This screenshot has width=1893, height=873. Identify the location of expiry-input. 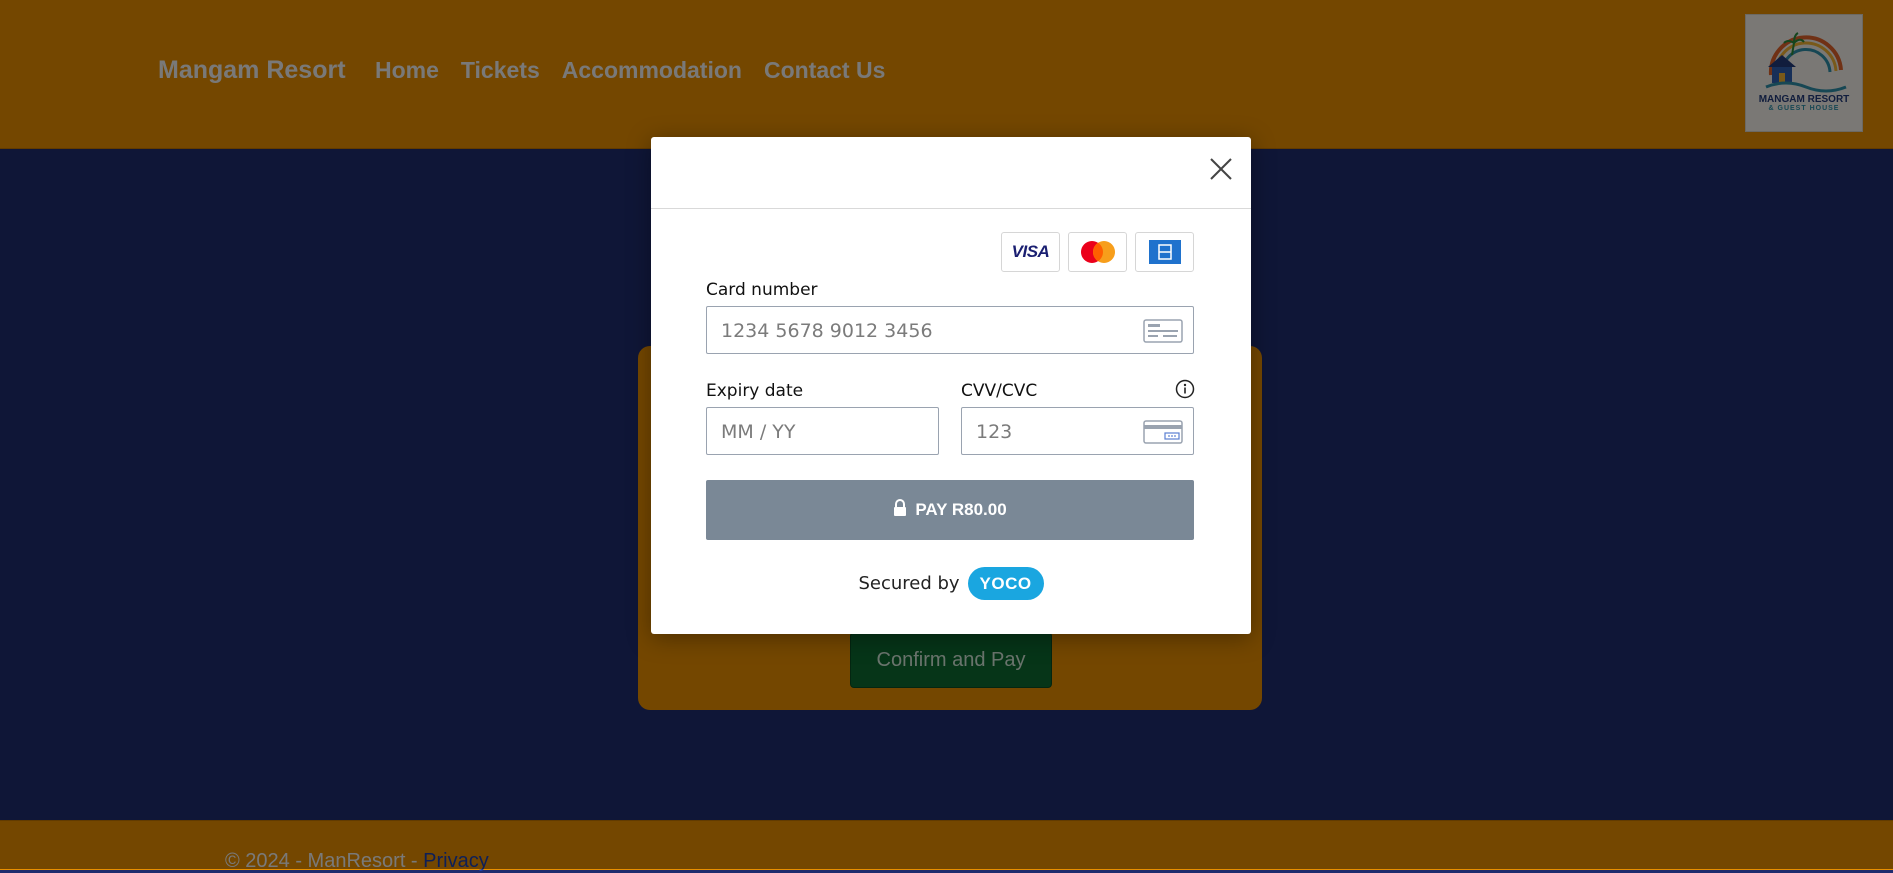
(813, 432).